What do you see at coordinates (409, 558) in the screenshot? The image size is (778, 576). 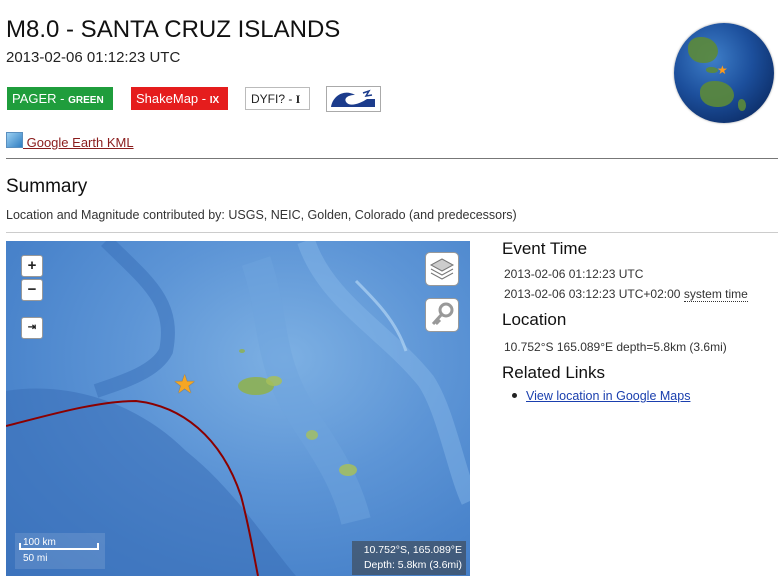 I see `map-coordinate-readout: 10.752°S, 165.089°E Depth: 5.8km (3.6mi)` at bounding box center [409, 558].